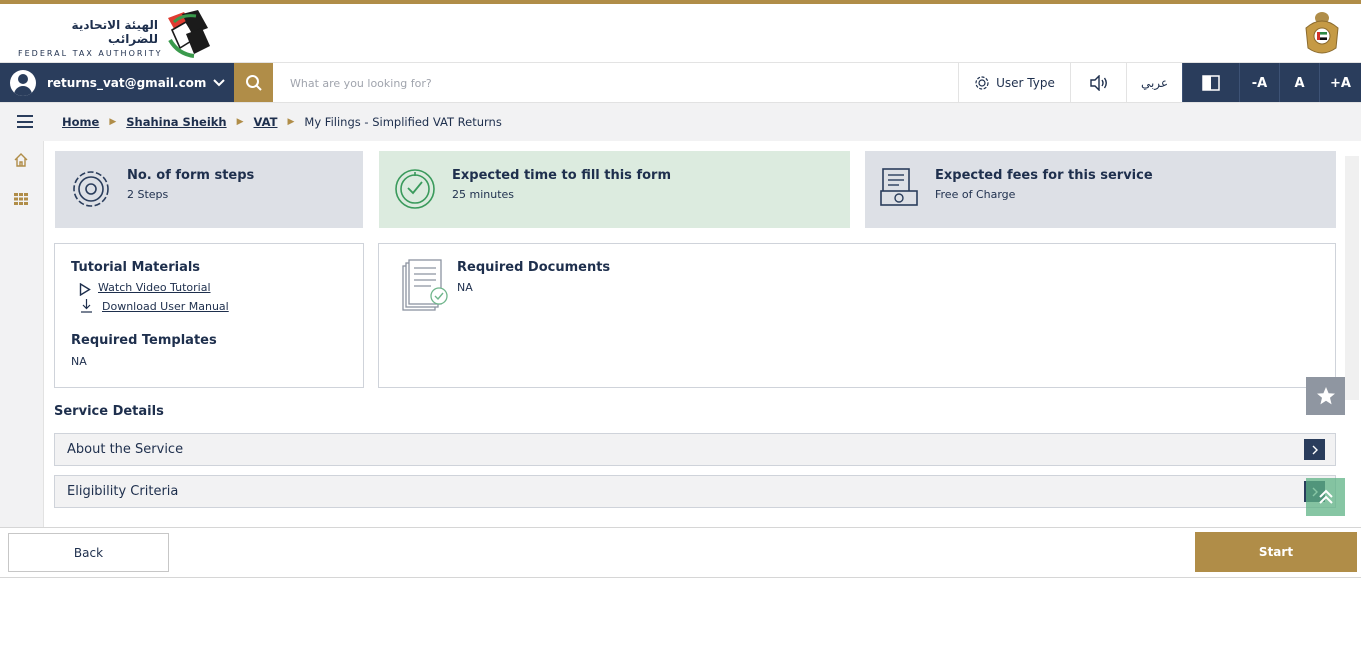 The image size is (1361, 648). I want to click on clock-icon, so click(415, 191).